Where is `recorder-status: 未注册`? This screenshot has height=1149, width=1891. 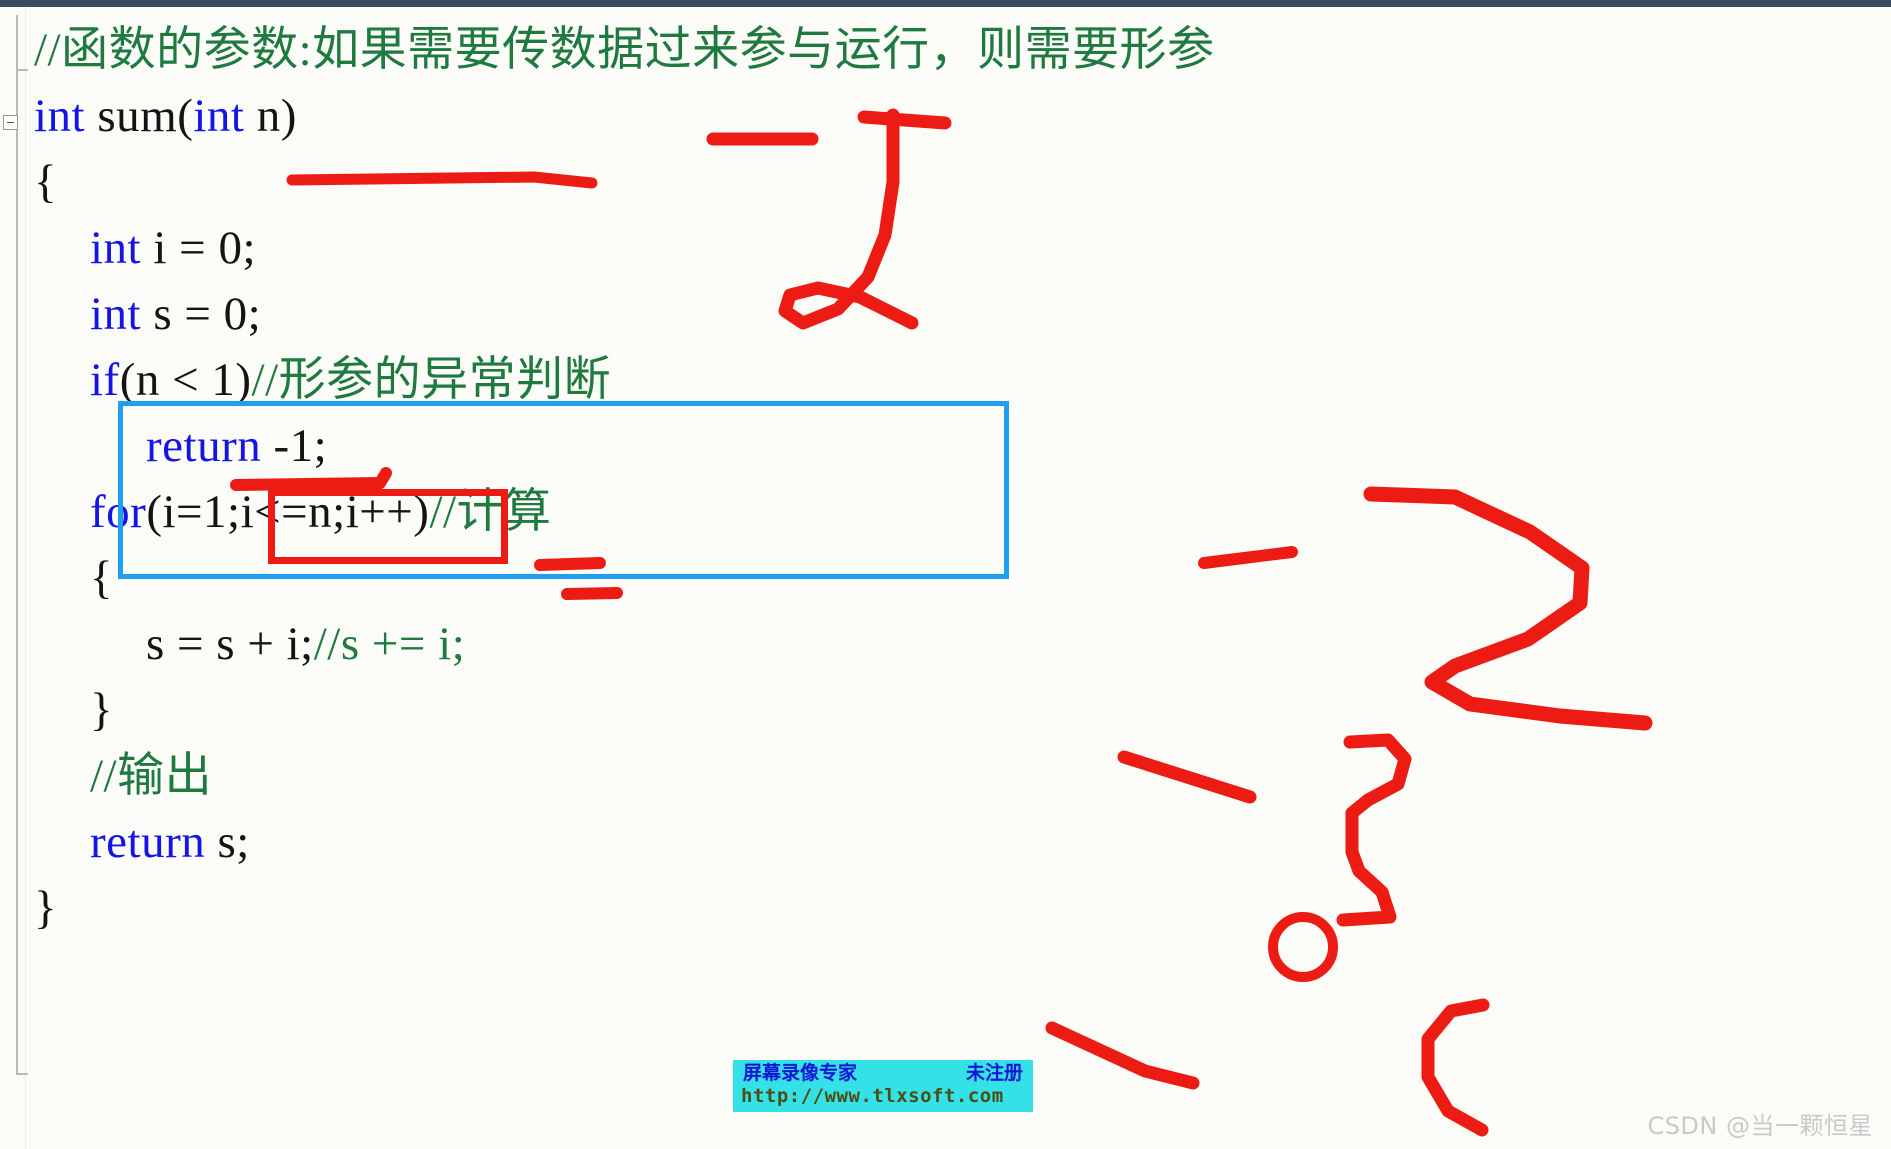 recorder-status: 未注册 is located at coordinates (994, 1073).